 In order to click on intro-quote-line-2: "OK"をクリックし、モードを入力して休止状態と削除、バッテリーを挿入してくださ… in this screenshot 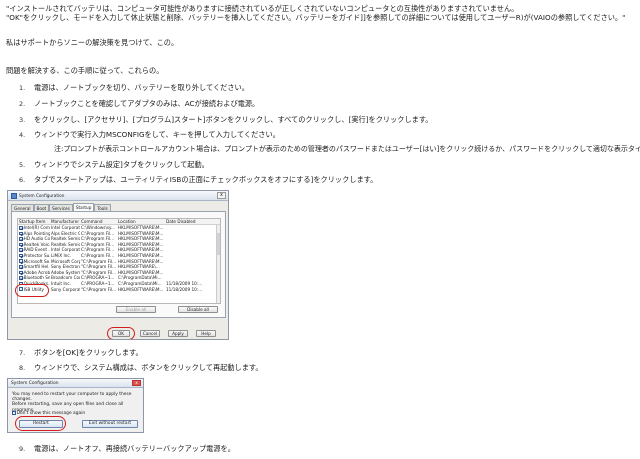, I will do `click(316, 17)`.